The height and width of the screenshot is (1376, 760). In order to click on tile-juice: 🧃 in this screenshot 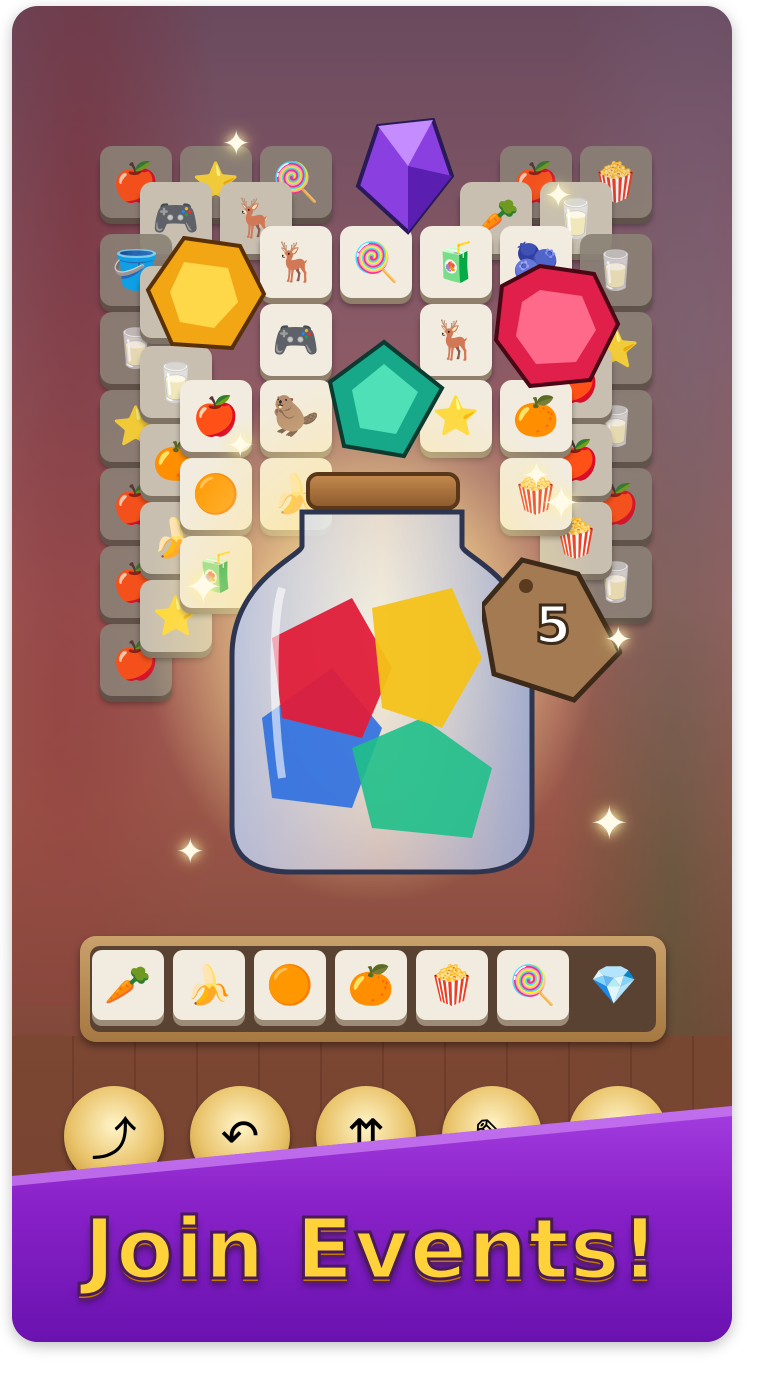, I will do `click(456, 262)`.